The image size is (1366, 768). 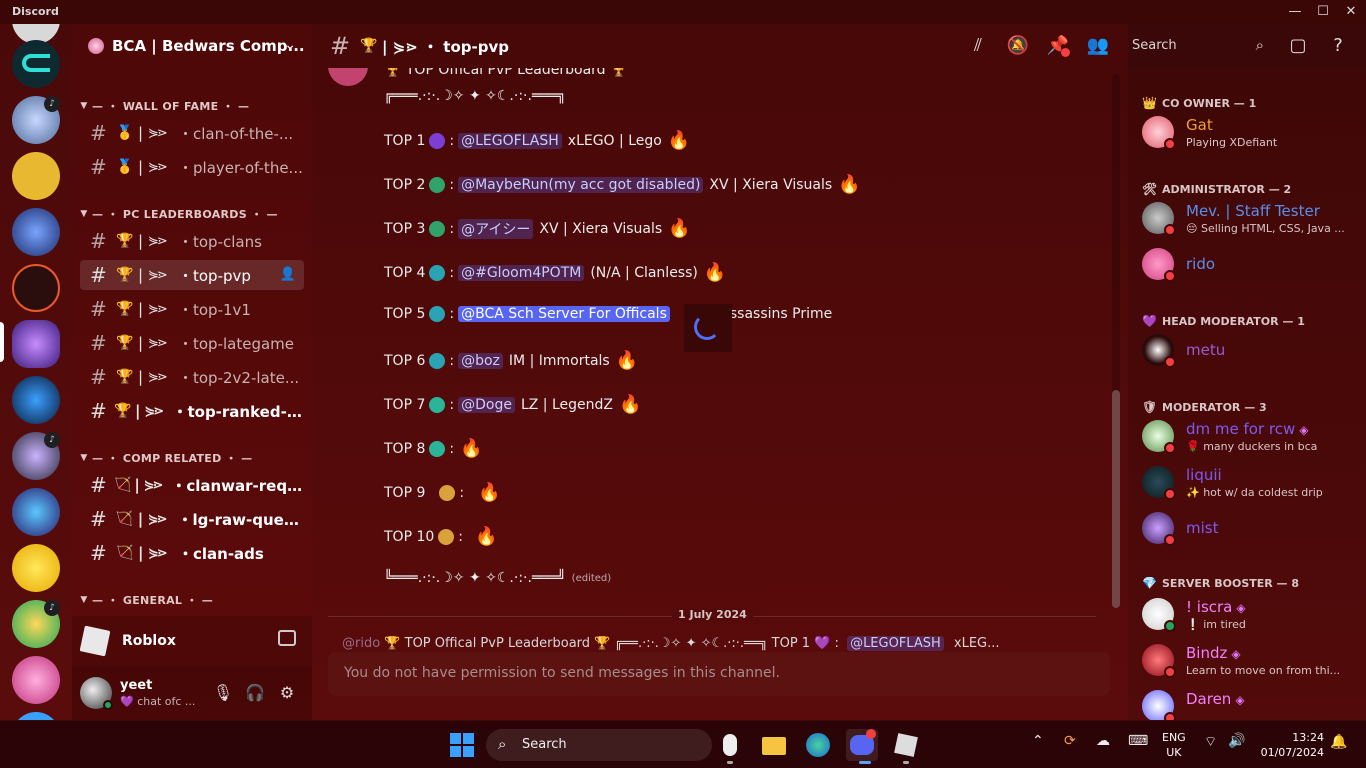 What do you see at coordinates (223, 693) in the screenshot?
I see `microphone-icon: 🎙` at bounding box center [223, 693].